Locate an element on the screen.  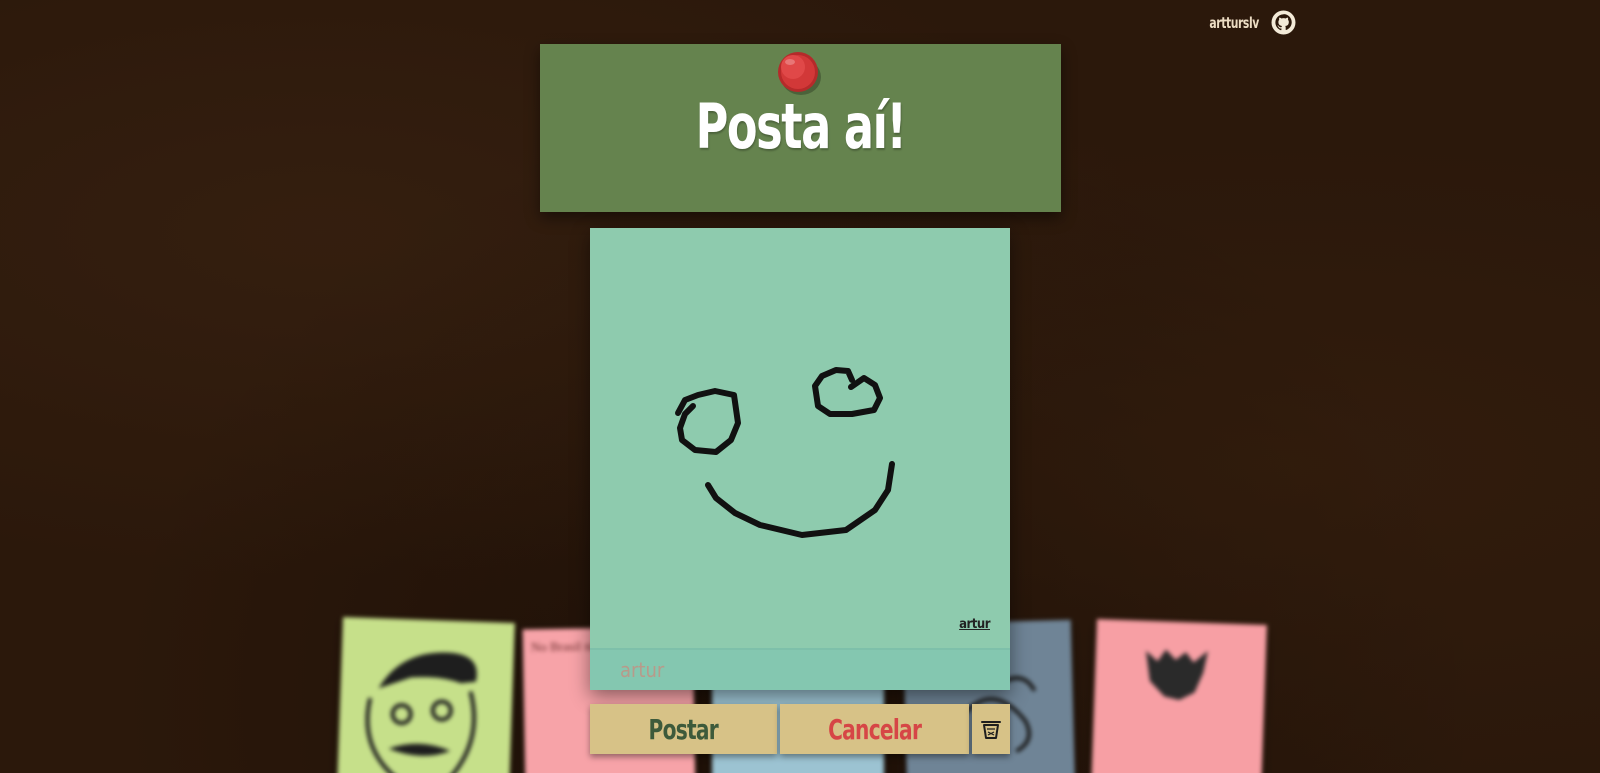
cancel-button: Cancelar is located at coordinates (874, 729).